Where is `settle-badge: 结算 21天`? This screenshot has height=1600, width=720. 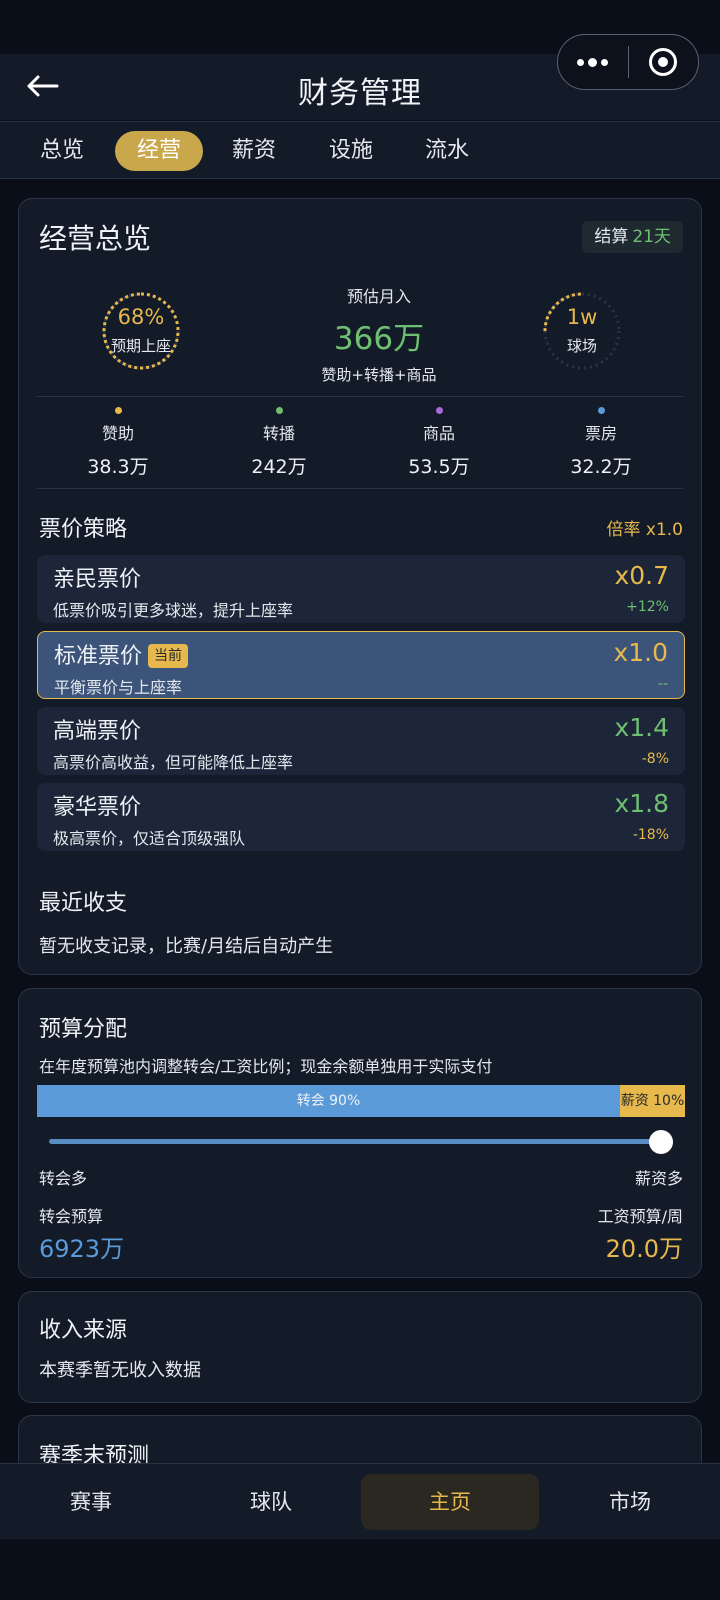
settle-badge: 结算 21天 is located at coordinates (632, 237).